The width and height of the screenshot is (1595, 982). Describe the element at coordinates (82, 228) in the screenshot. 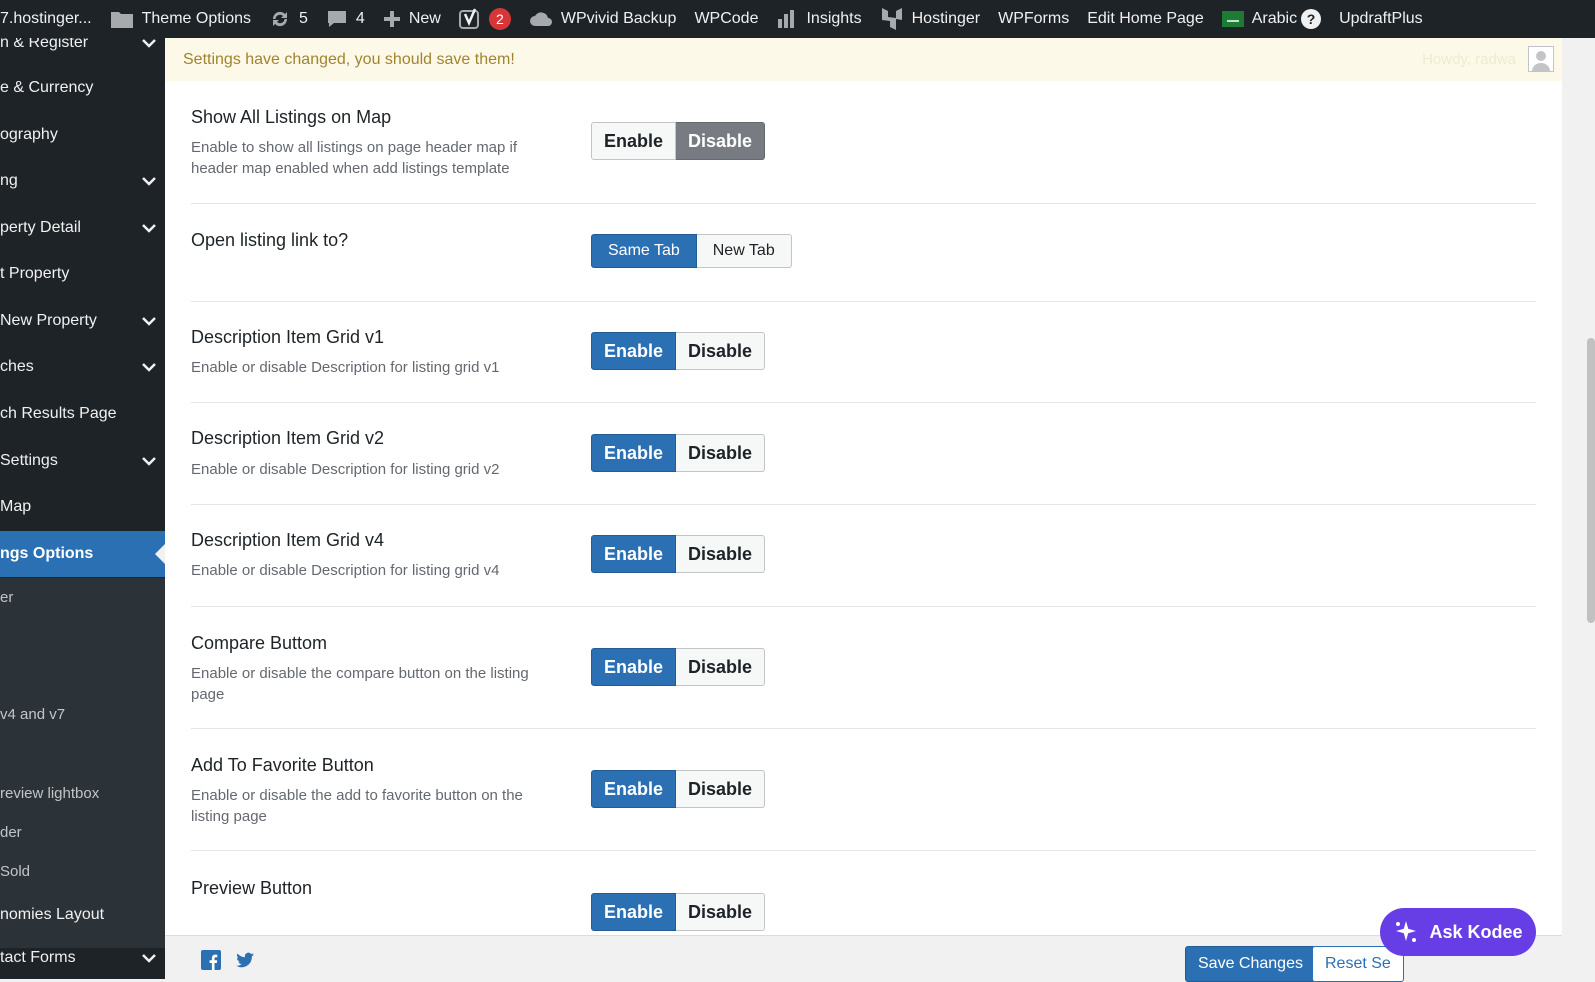

I see `sidebar-item-property-detail: perty Detail` at that location.